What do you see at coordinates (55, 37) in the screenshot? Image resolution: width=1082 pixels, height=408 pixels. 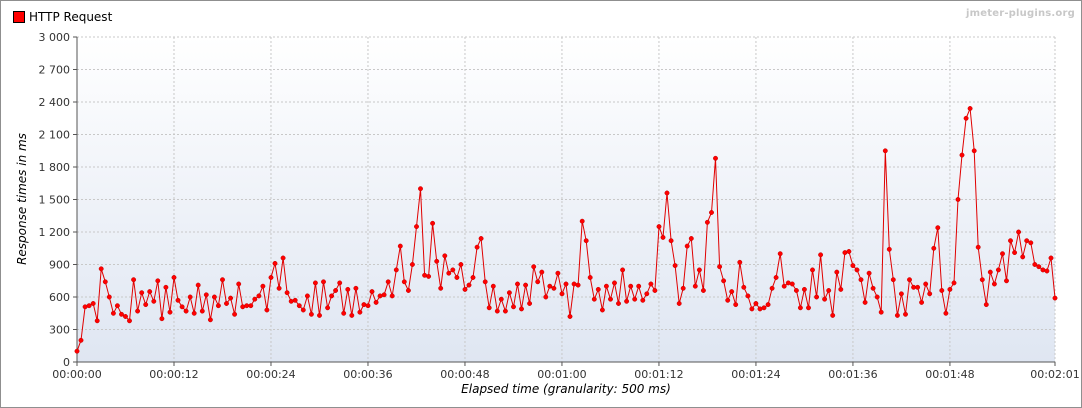 I see `y-tick-label: 3 000` at bounding box center [55, 37].